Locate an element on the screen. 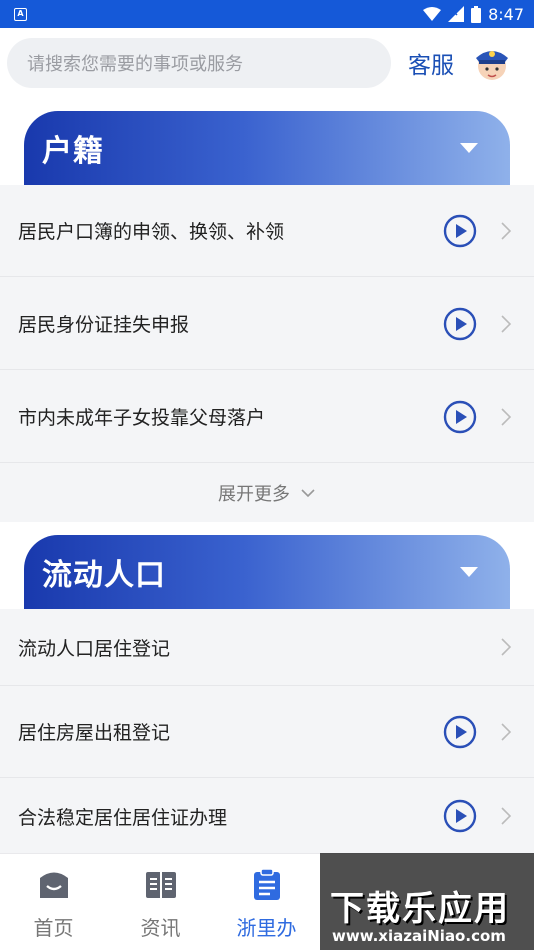  list-item: 市内未成年子女投靠父母落户 is located at coordinates (267, 417).